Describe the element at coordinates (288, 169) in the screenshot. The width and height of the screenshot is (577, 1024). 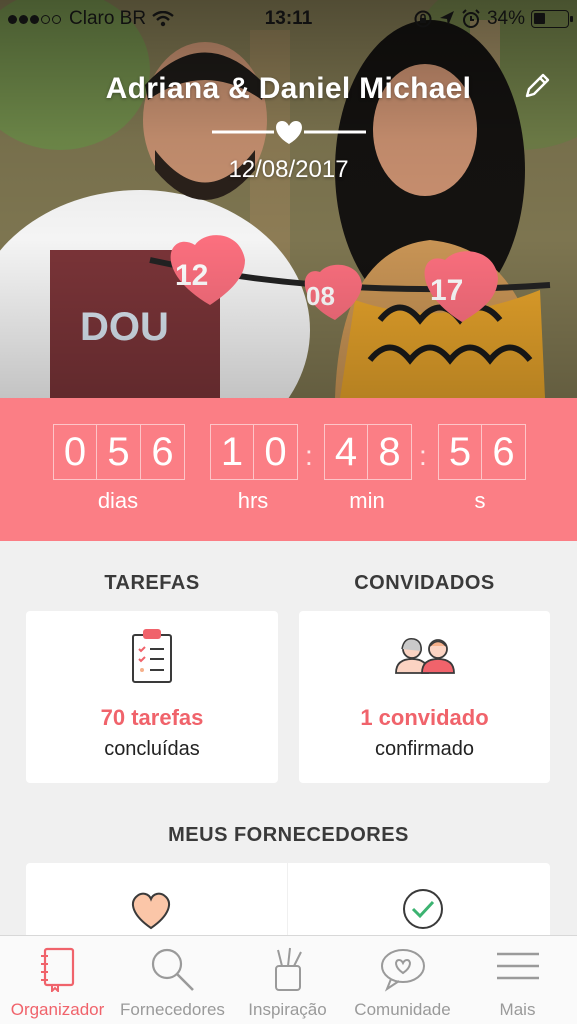
I see `wedding-date: 12/08/2017` at that location.